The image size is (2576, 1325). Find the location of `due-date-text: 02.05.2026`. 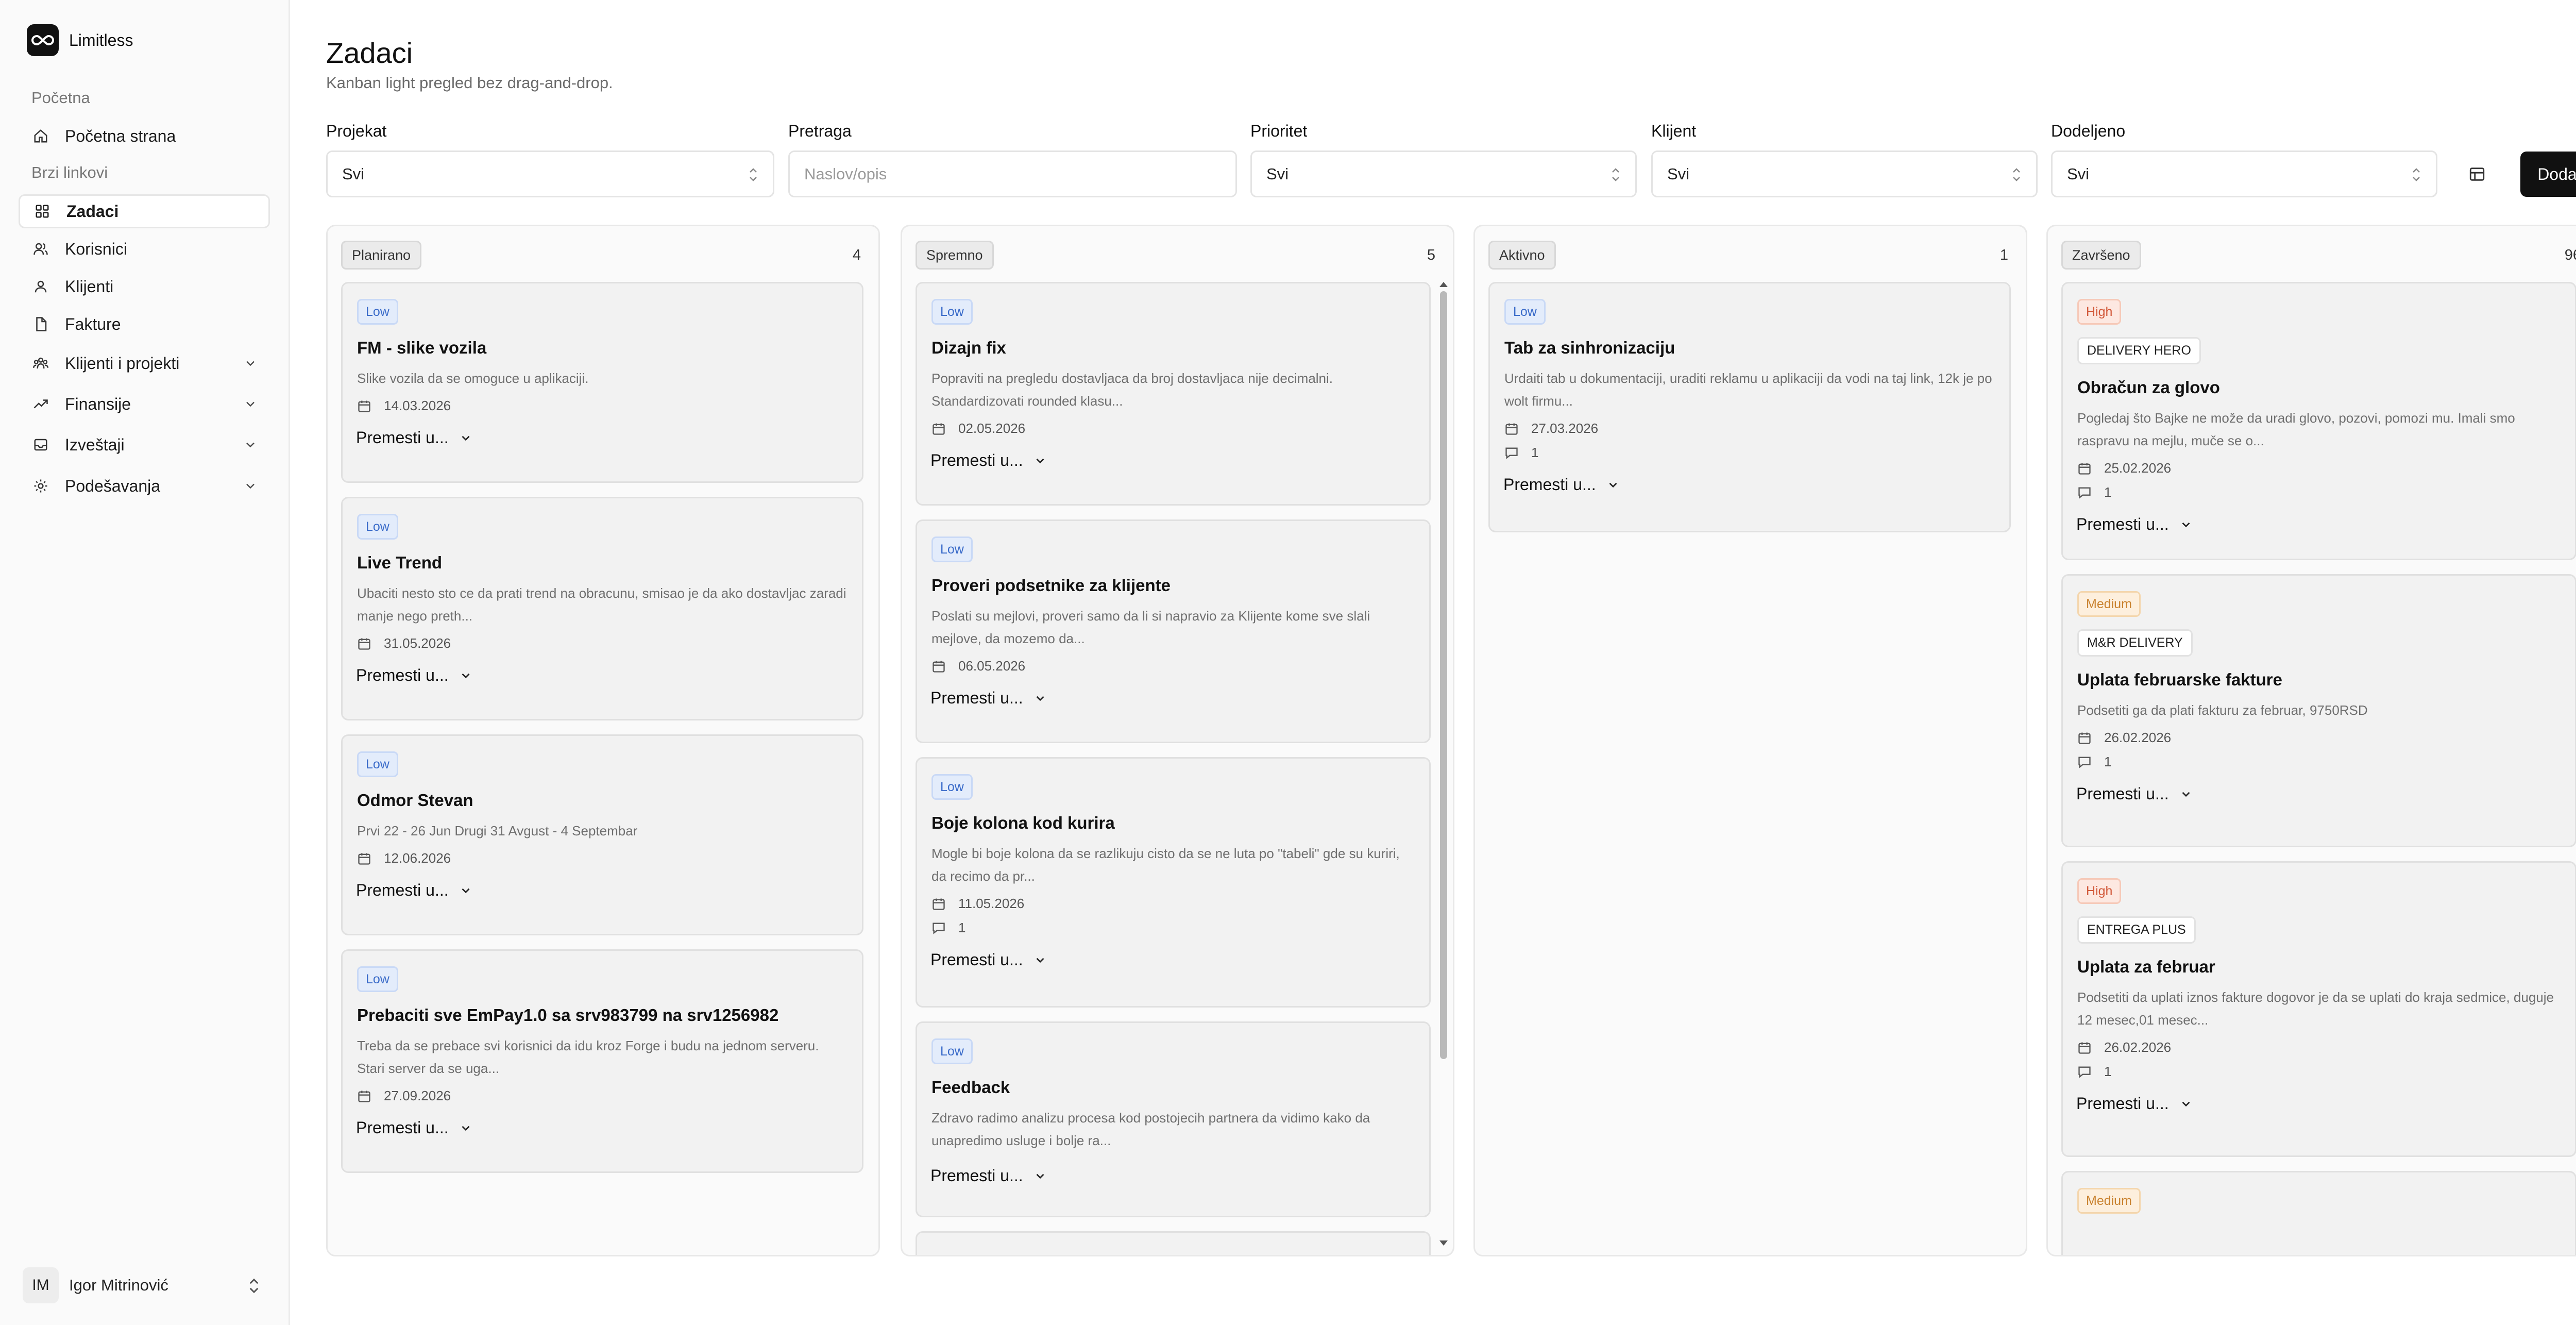

due-date-text: 02.05.2026 is located at coordinates (992, 429).